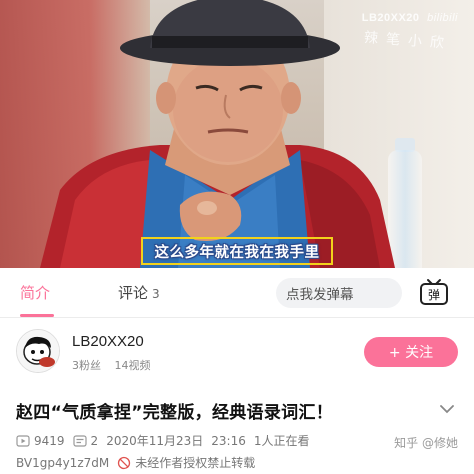 The image size is (474, 474). I want to click on danmaku-icon: 弹, so click(434, 292).